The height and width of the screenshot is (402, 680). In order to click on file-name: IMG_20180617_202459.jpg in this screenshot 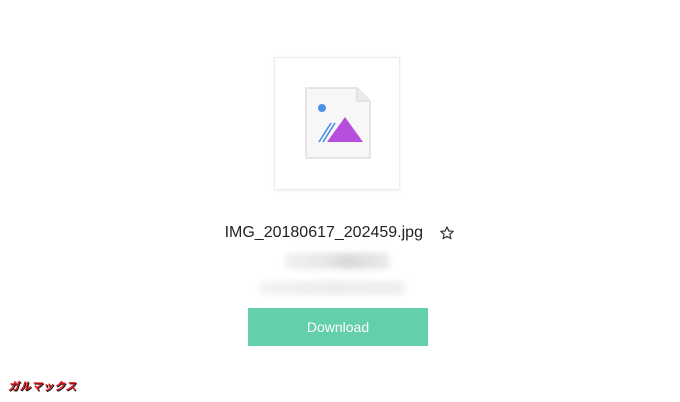, I will do `click(323, 232)`.